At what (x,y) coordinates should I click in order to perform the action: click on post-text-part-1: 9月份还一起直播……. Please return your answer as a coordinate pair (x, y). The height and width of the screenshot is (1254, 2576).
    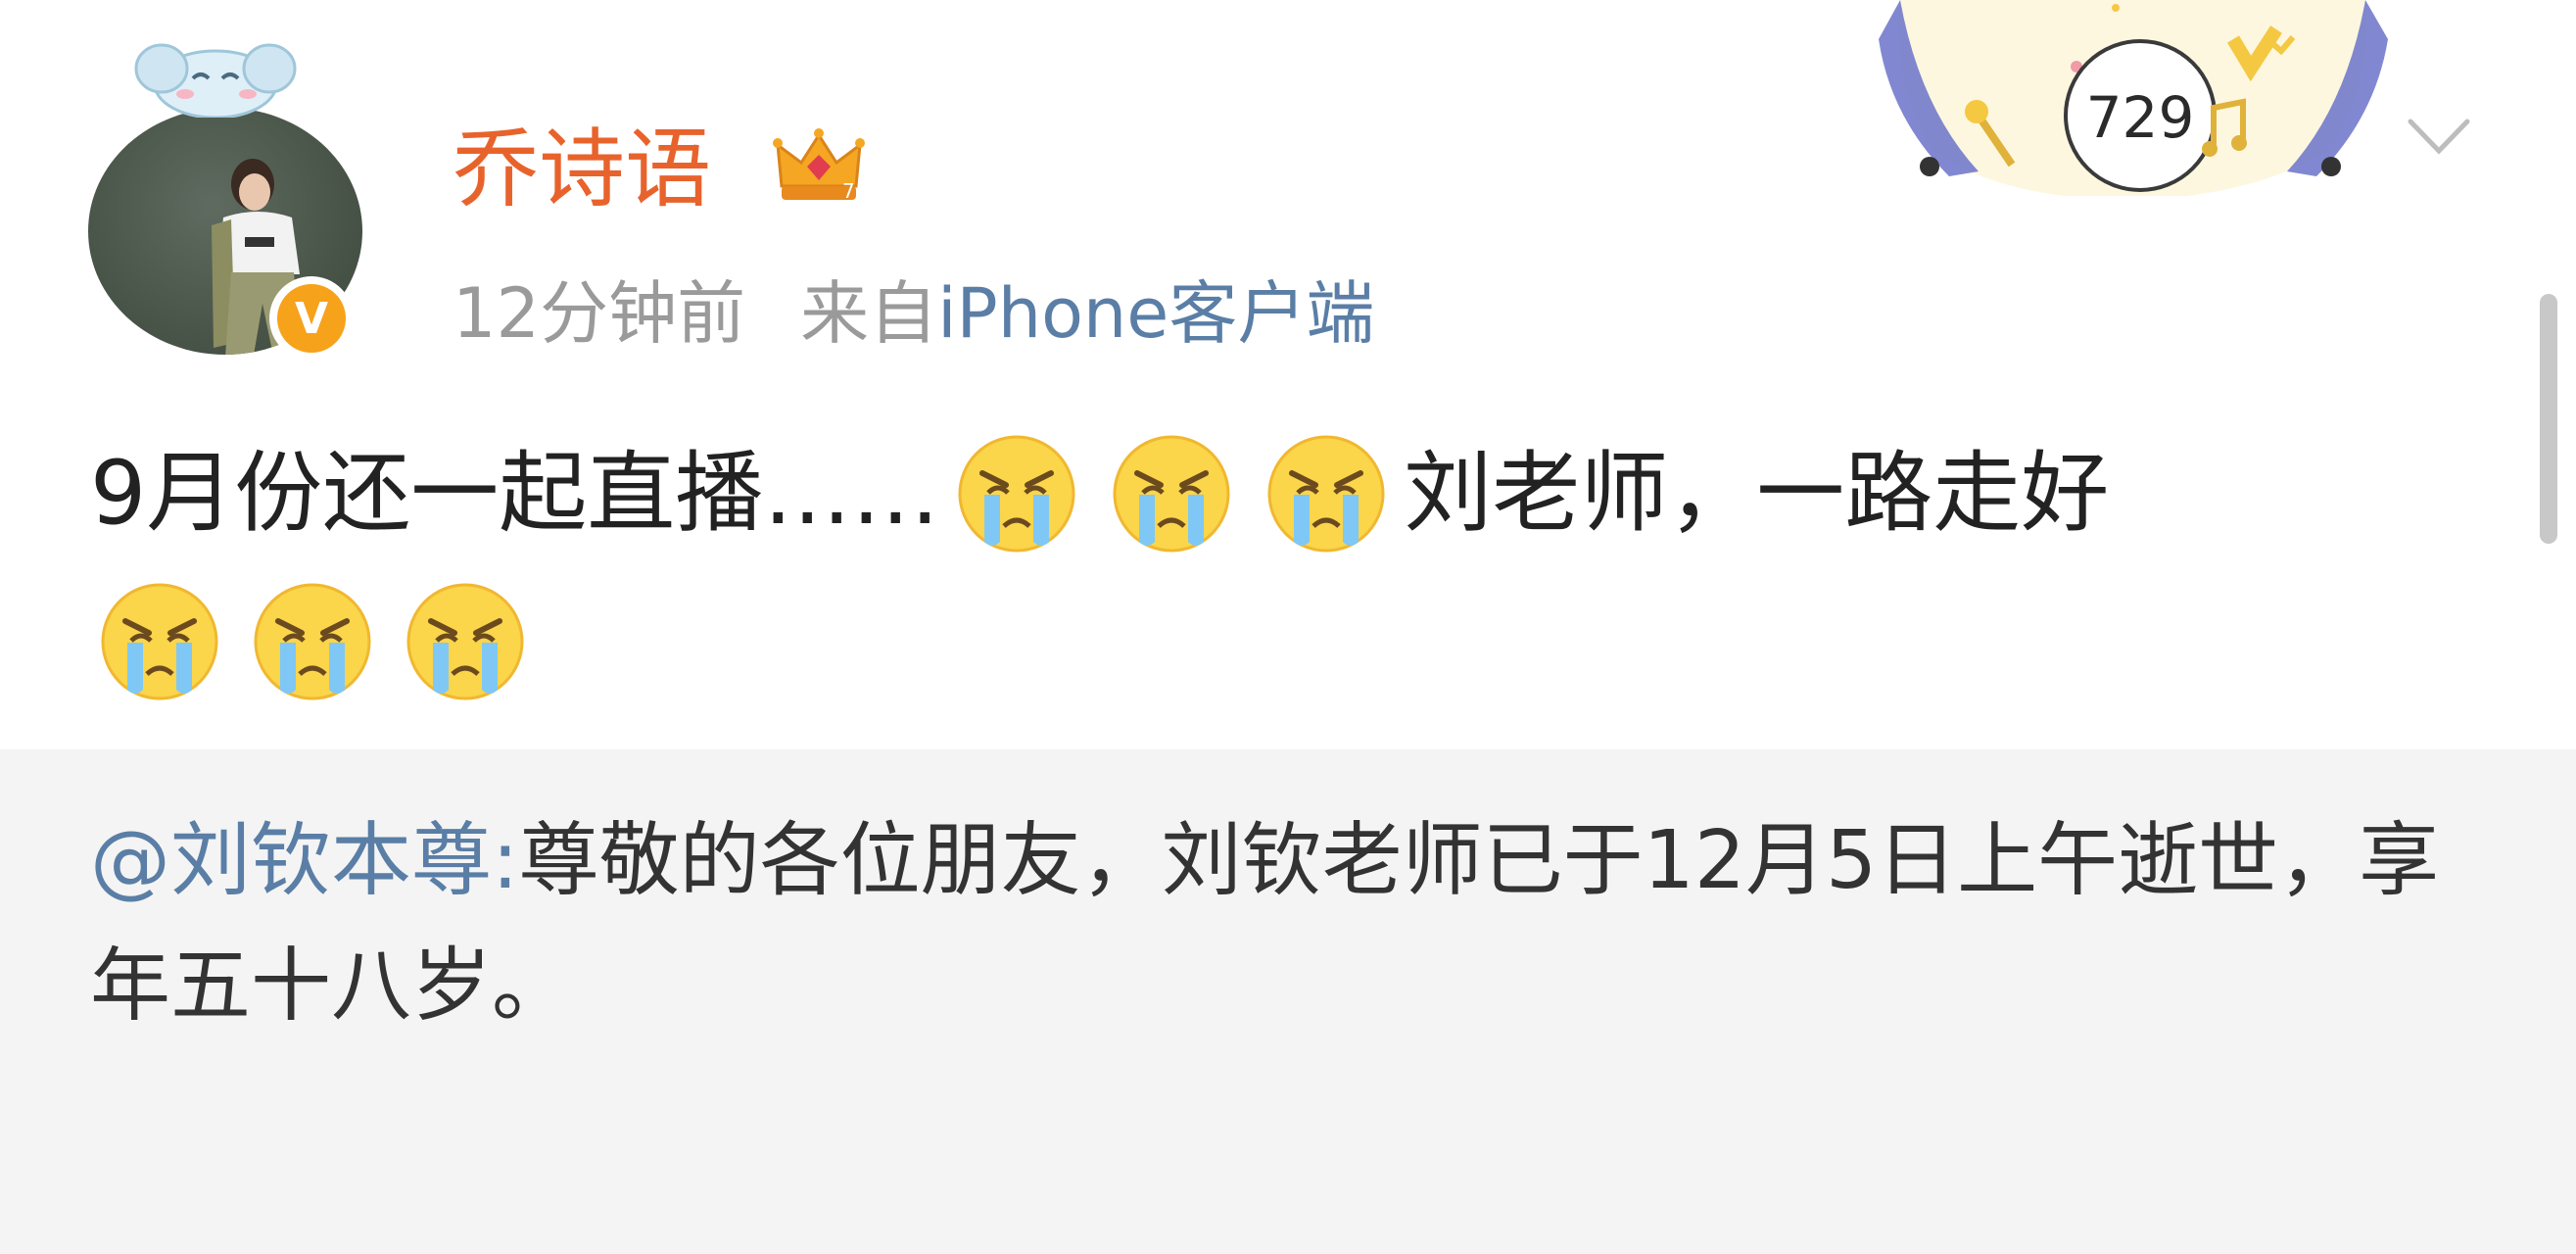
    Looking at the image, I should click on (515, 493).